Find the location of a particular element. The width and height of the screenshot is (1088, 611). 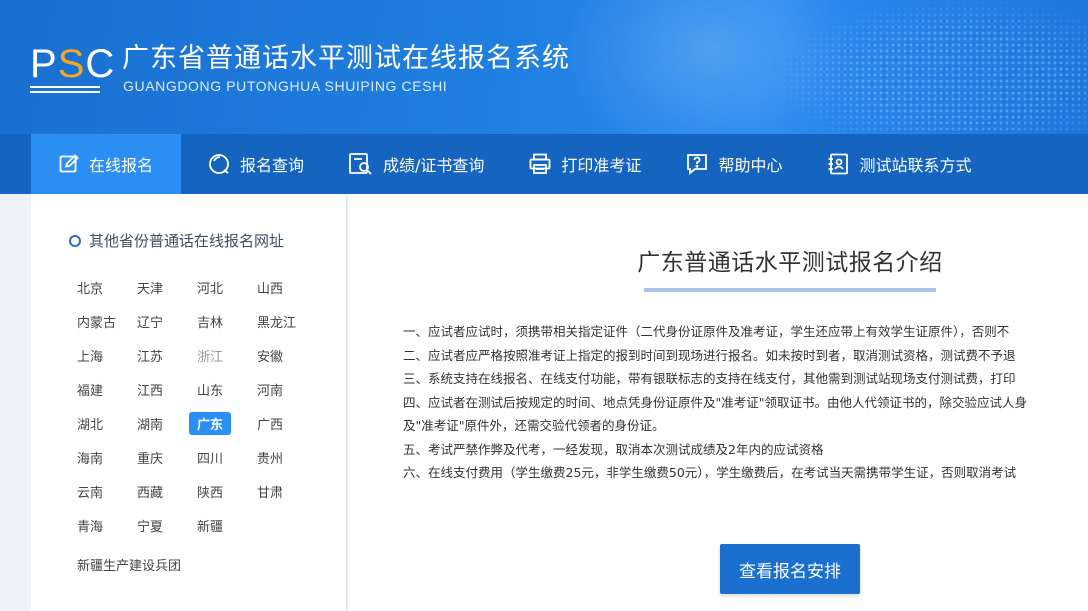

province-link: 上海 is located at coordinates (97, 355).